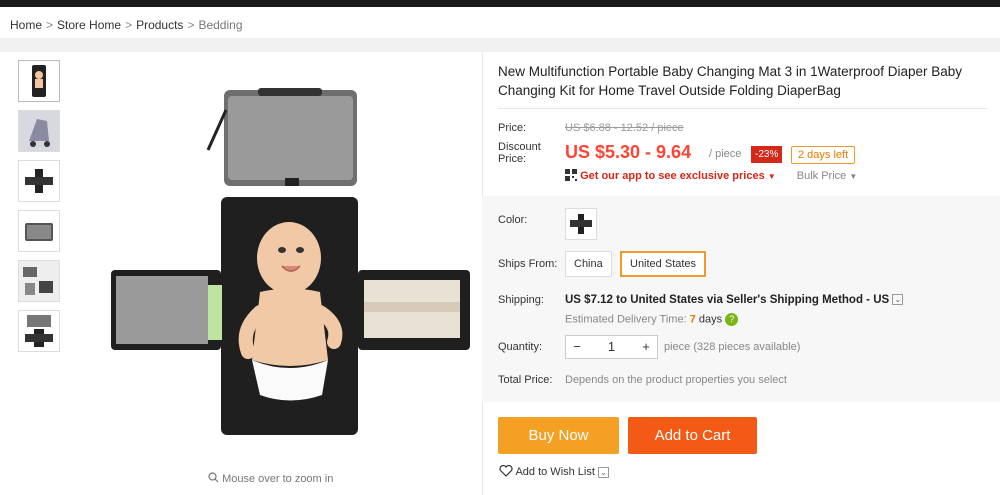 Image resolution: width=1000 pixels, height=495 pixels. What do you see at coordinates (512, 128) in the screenshot?
I see `price-label: Price:` at bounding box center [512, 128].